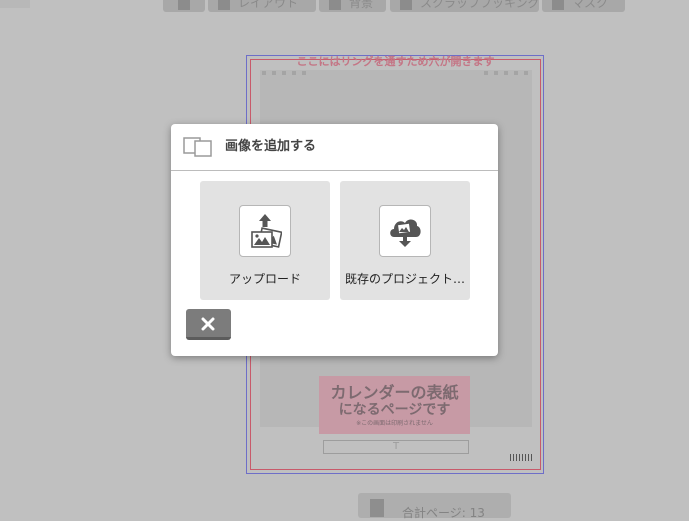 The image size is (689, 521). I want to click on toolbar-label-scrapbook: スクラップブッキング, so click(479, 5).